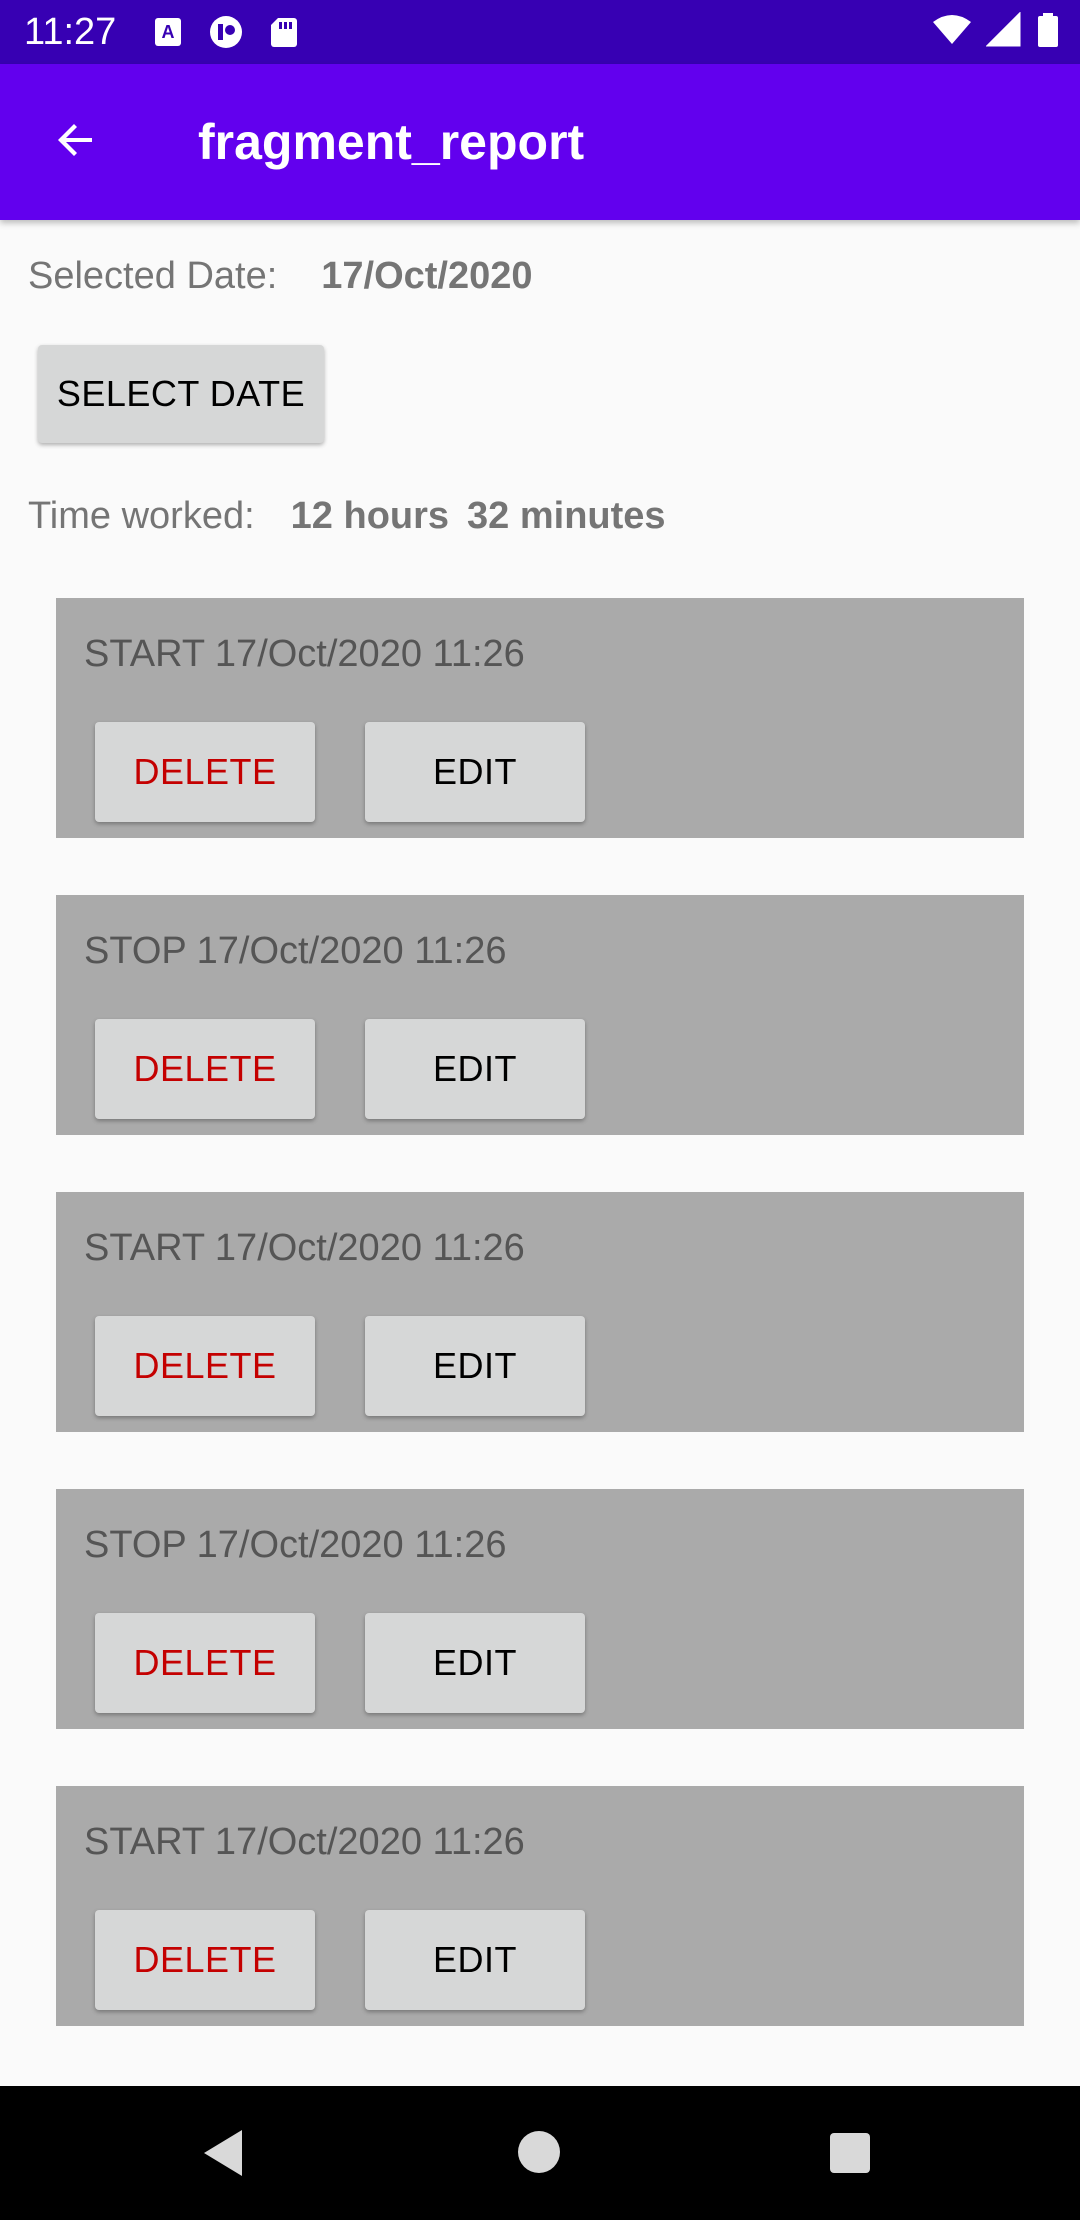 This screenshot has height=2220, width=1080. I want to click on time-worked-label: Time worked:, so click(141, 516).